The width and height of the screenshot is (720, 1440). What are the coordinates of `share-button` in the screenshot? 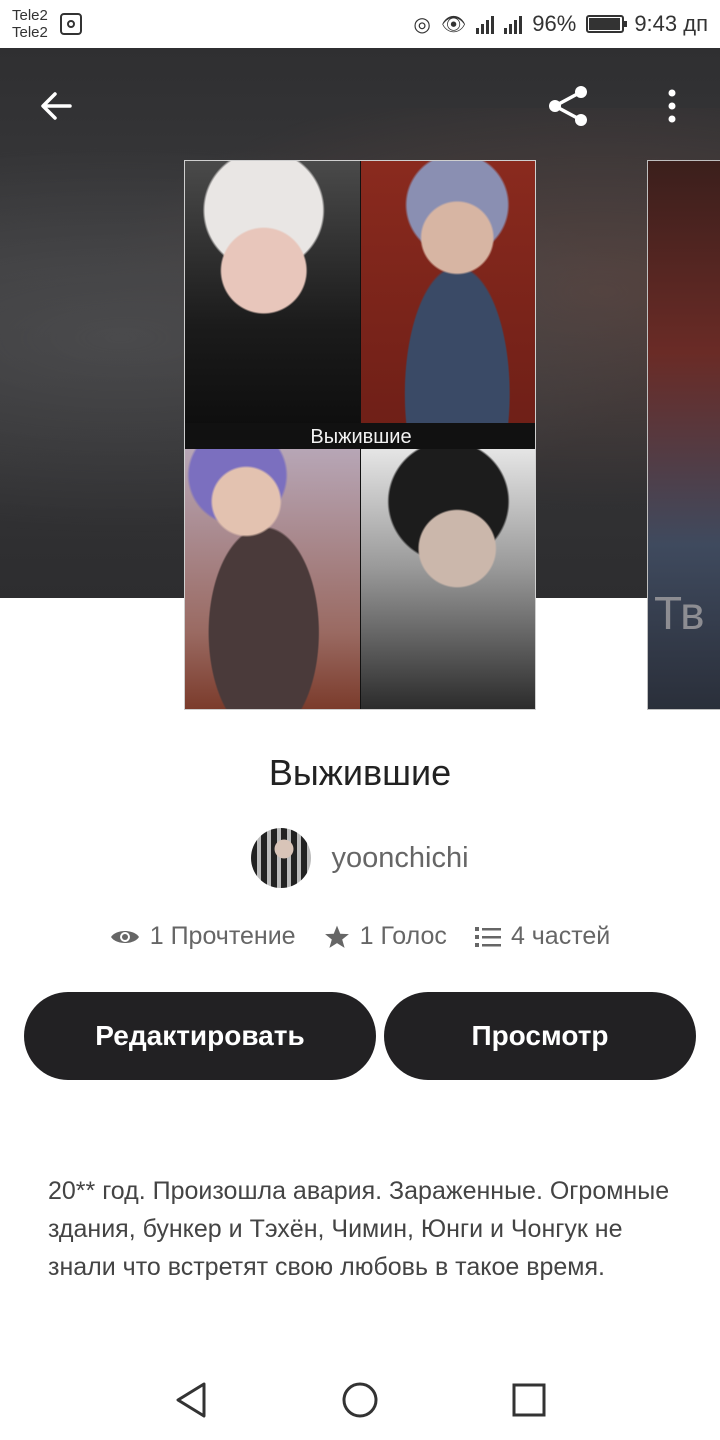 It's located at (568, 106).